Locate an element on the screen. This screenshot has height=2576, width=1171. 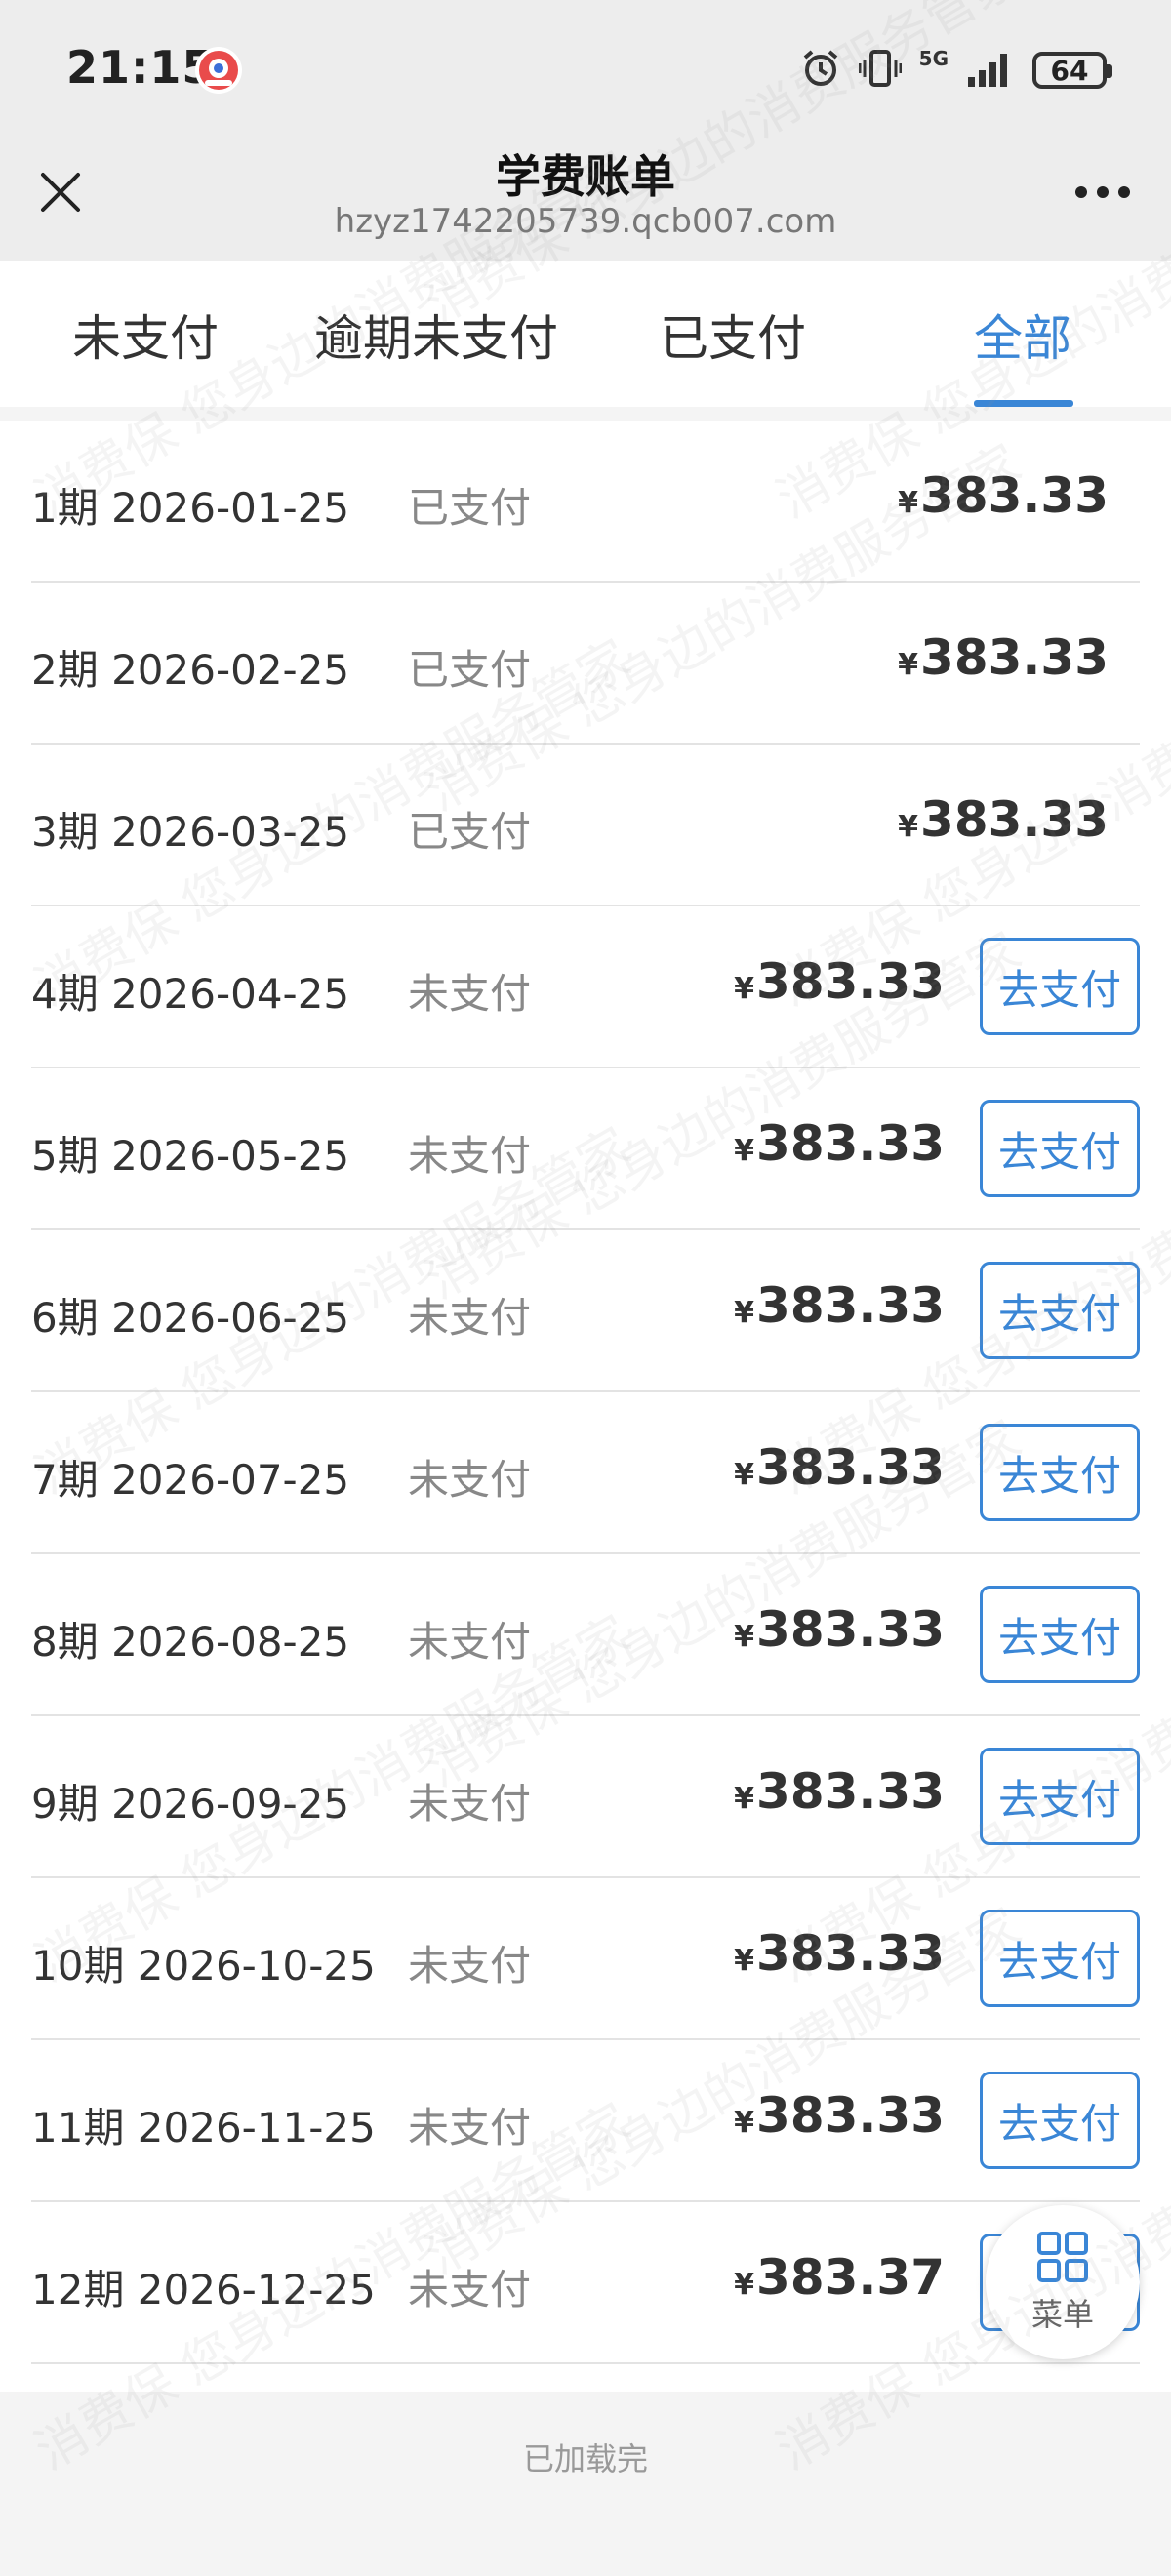
bill-period: 3期 2026-03-25 is located at coordinates (190, 832).